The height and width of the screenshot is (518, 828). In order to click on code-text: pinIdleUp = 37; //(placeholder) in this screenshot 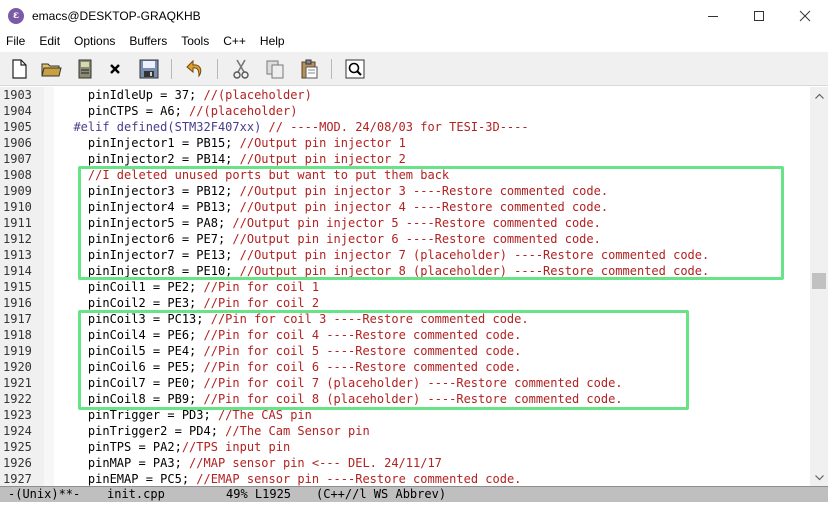, I will do `click(185, 95)`.